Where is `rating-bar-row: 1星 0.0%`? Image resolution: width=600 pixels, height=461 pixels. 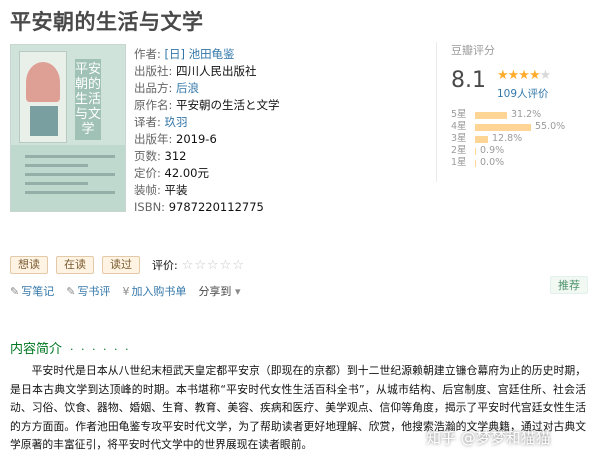 rating-bar-row: 1星 0.0% is located at coordinates (516, 163).